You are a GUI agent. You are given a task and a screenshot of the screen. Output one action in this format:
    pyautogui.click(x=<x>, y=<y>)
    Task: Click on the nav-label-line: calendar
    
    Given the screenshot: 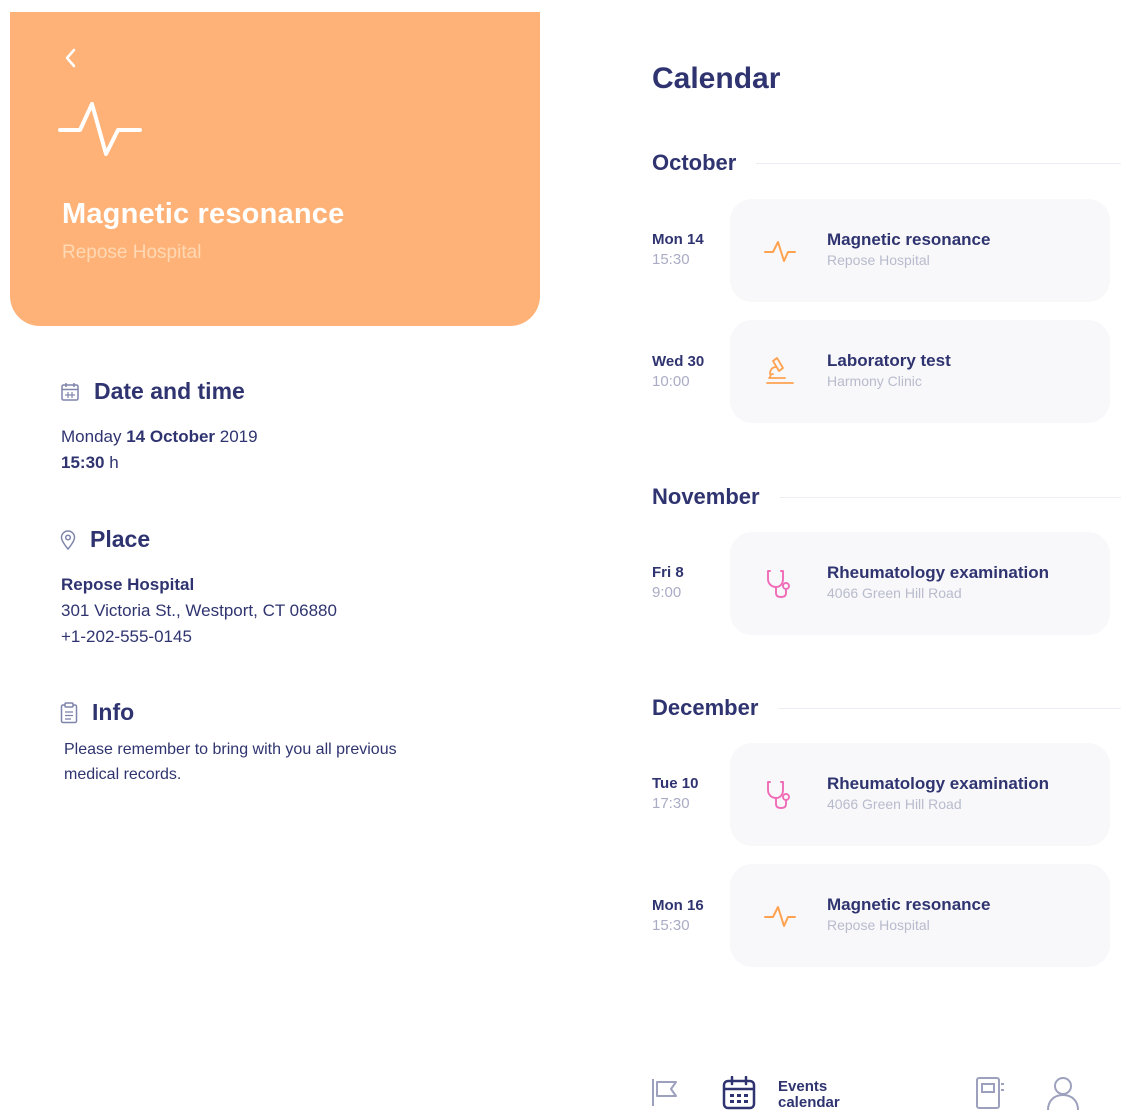 What is the action you would take?
    pyautogui.click(x=809, y=1102)
    